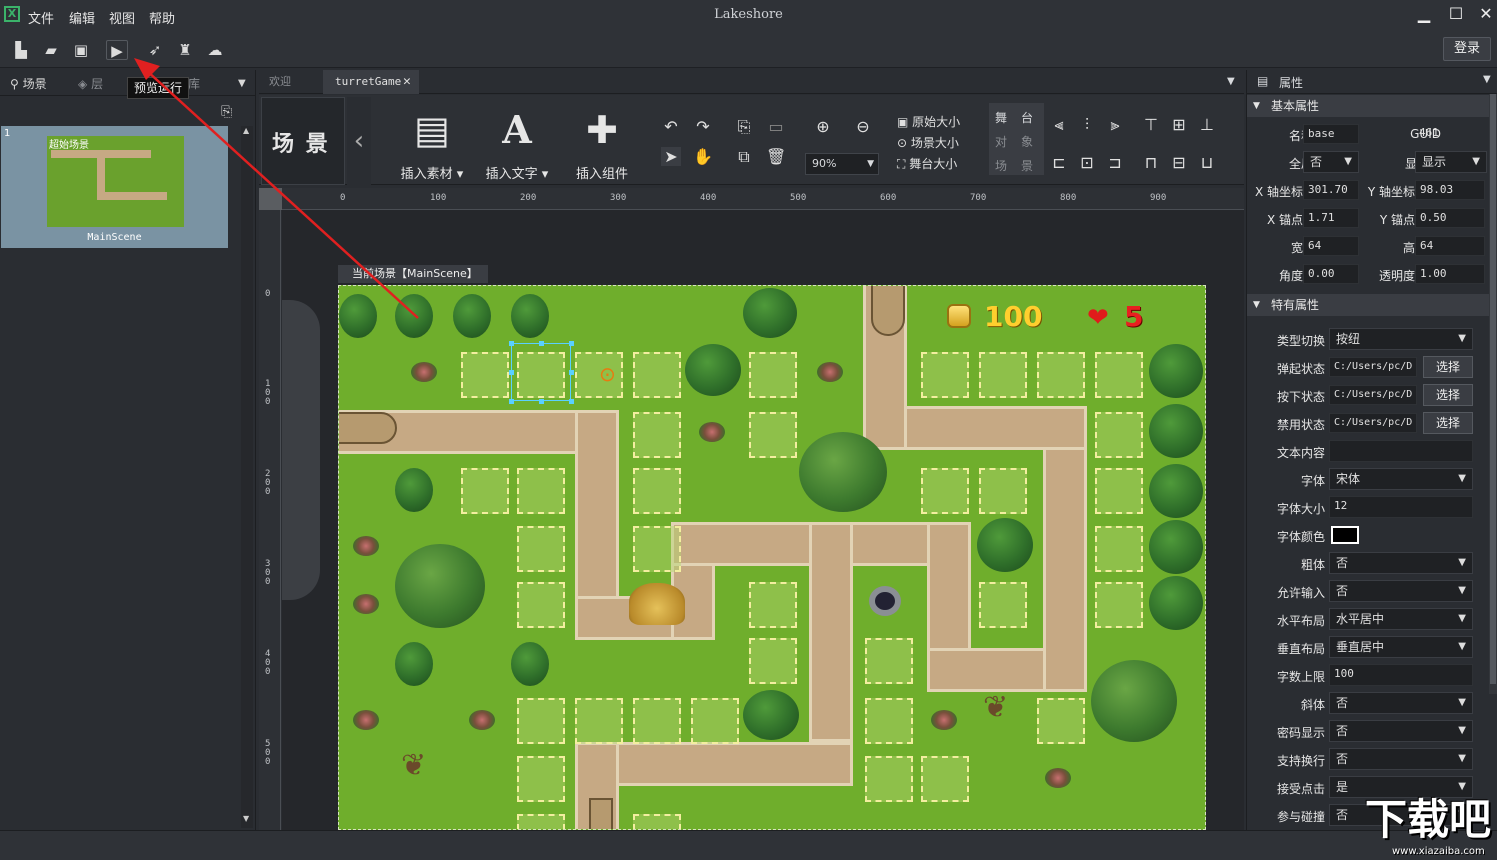 The height and width of the screenshot is (860, 1497). I want to click on original-size-button: ▣ 原始大小, so click(928, 121).